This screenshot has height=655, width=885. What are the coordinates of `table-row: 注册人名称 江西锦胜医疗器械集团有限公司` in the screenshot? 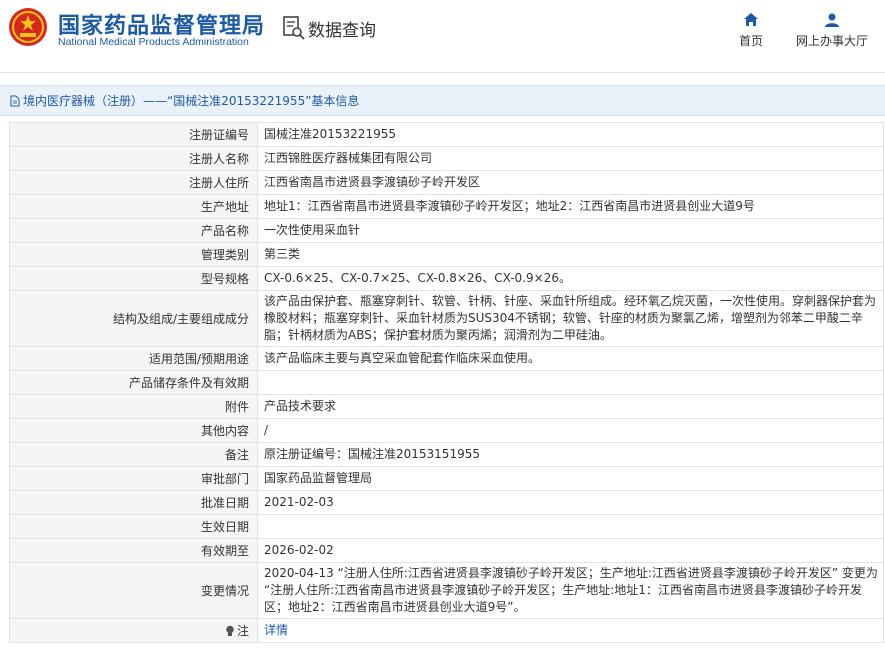 It's located at (446, 158).